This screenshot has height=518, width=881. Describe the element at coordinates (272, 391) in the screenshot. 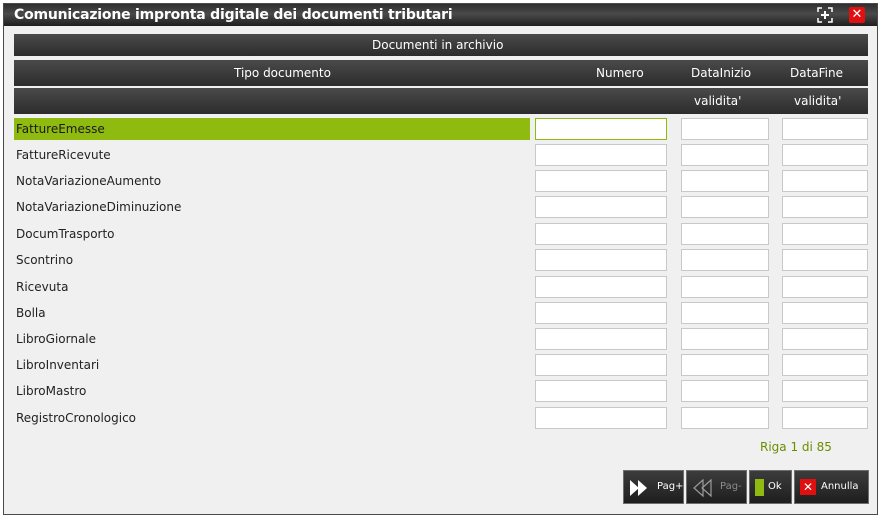

I see `row-label: LibroMastro` at that location.